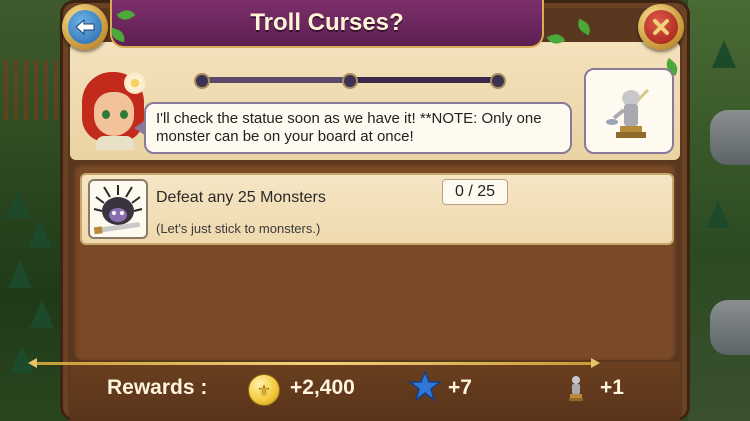  I want to click on back-button, so click(85, 27).